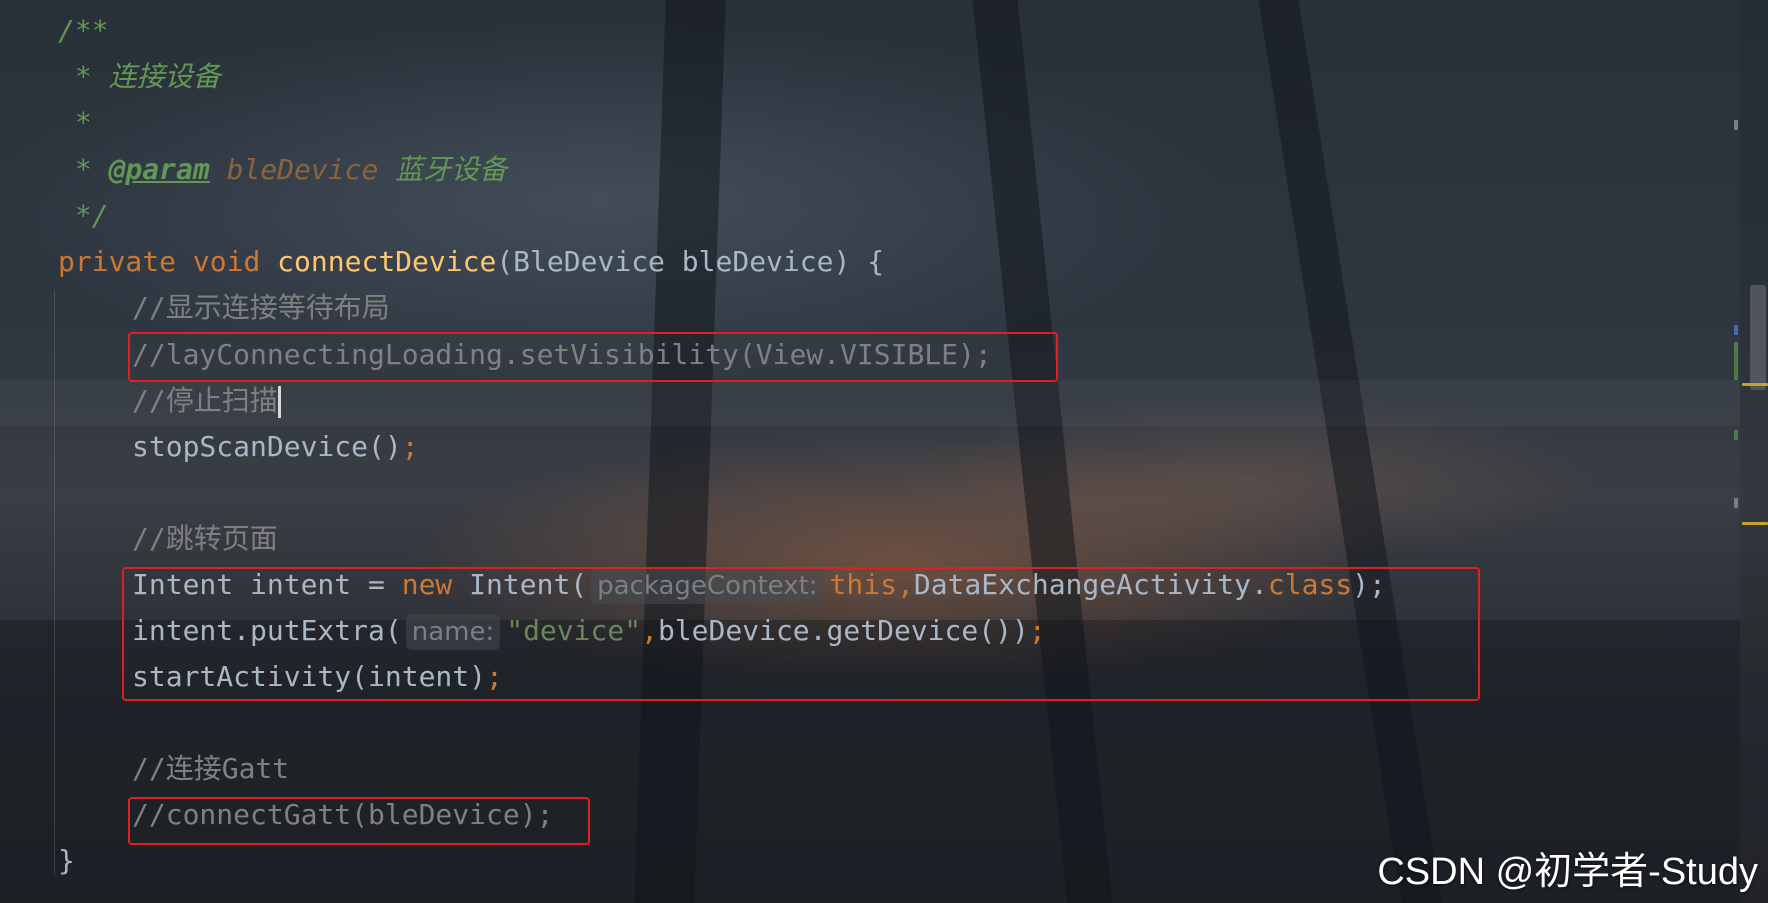  I want to click on code-line-14: startActivity(intent);, so click(317, 677).